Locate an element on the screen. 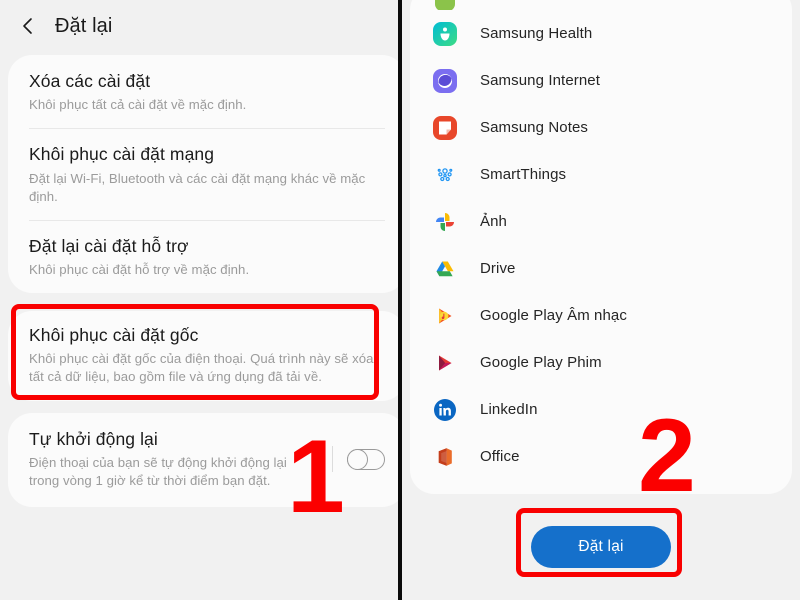 The image size is (800, 600). setting-title: Tự khởi động lại is located at coordinates (93, 439).